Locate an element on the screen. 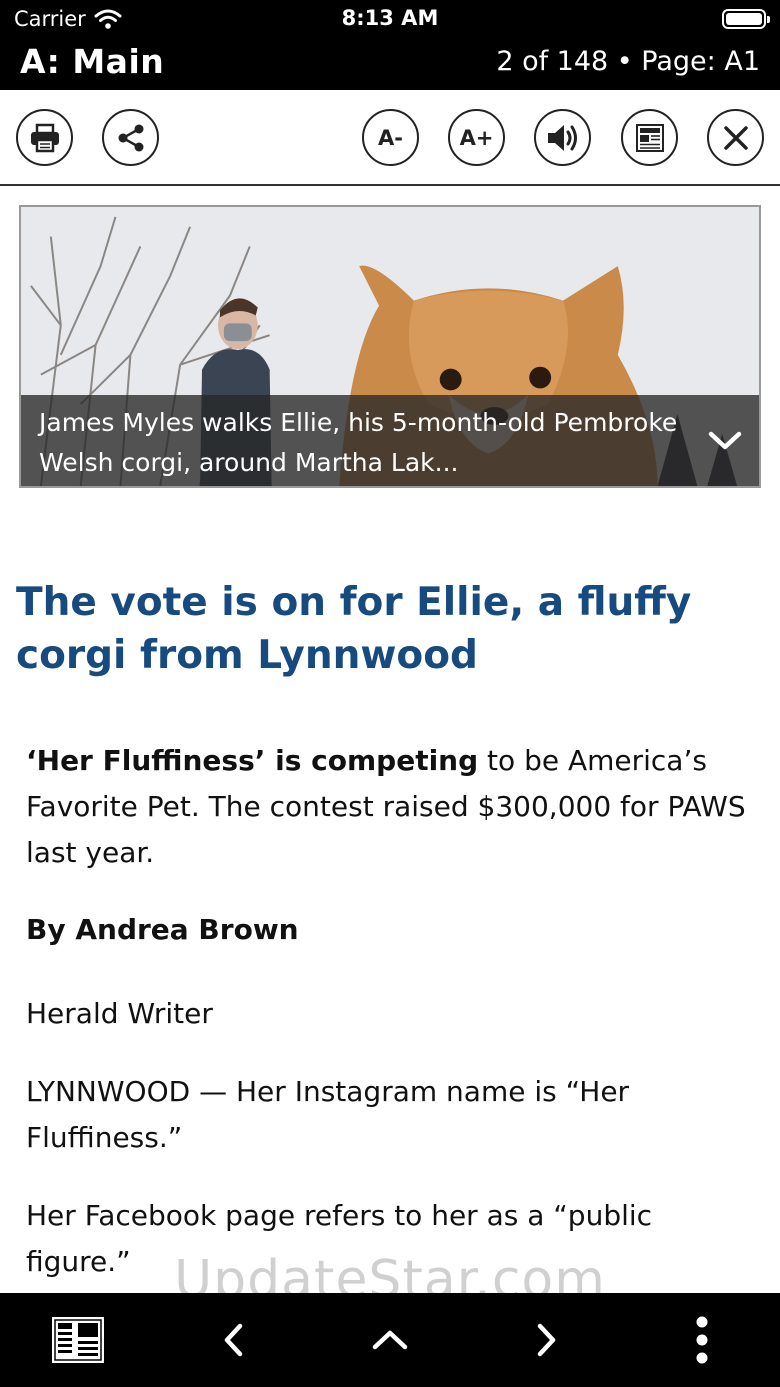 This screenshot has height=1387, width=780. battery-icon is located at coordinates (746, 19).